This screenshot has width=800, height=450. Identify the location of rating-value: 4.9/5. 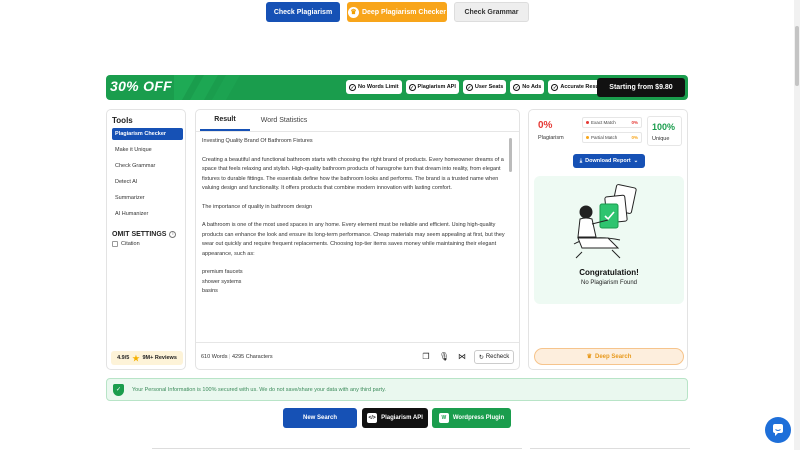
(123, 358).